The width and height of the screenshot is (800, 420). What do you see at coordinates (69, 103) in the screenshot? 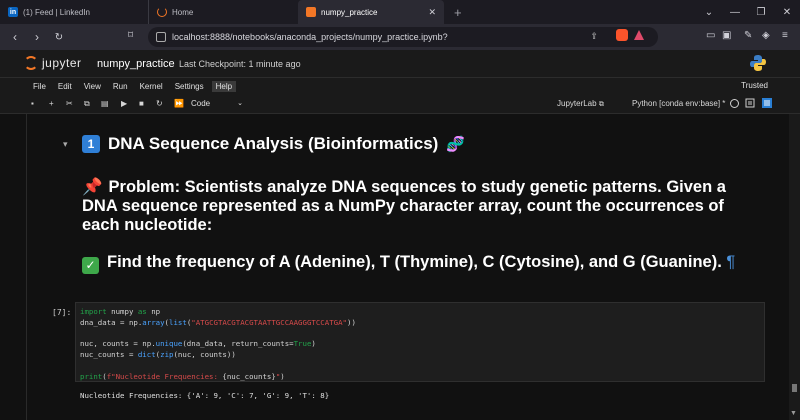
I see `cut-icon: ✂` at bounding box center [69, 103].